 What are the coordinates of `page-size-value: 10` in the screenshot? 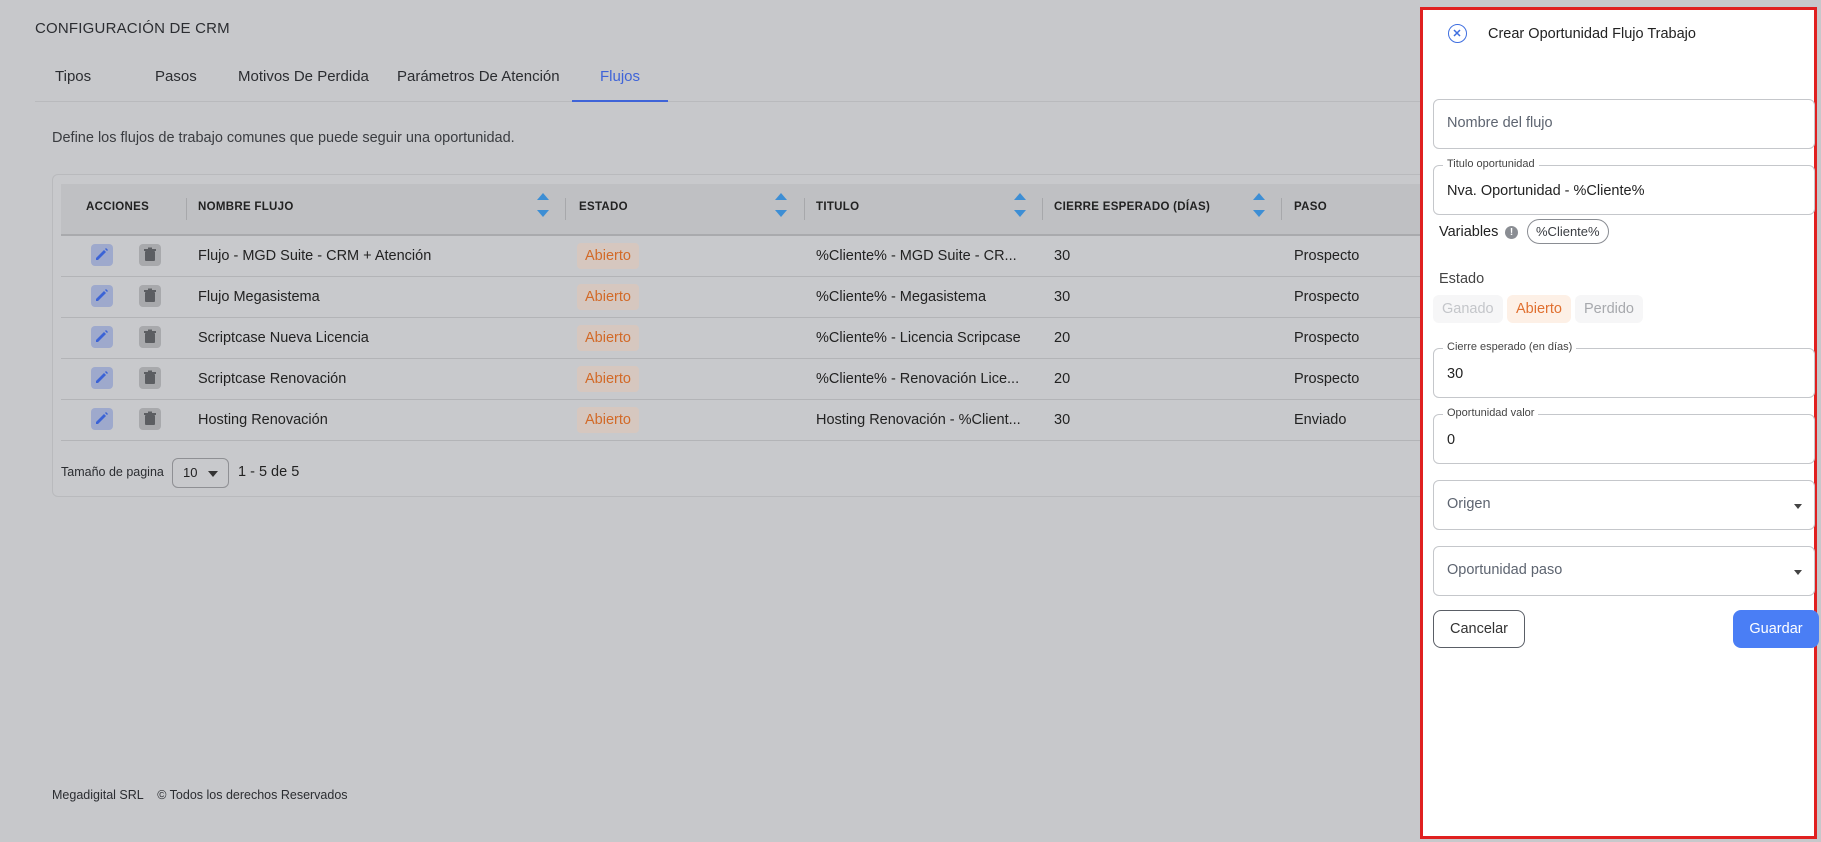 It's located at (190, 472).